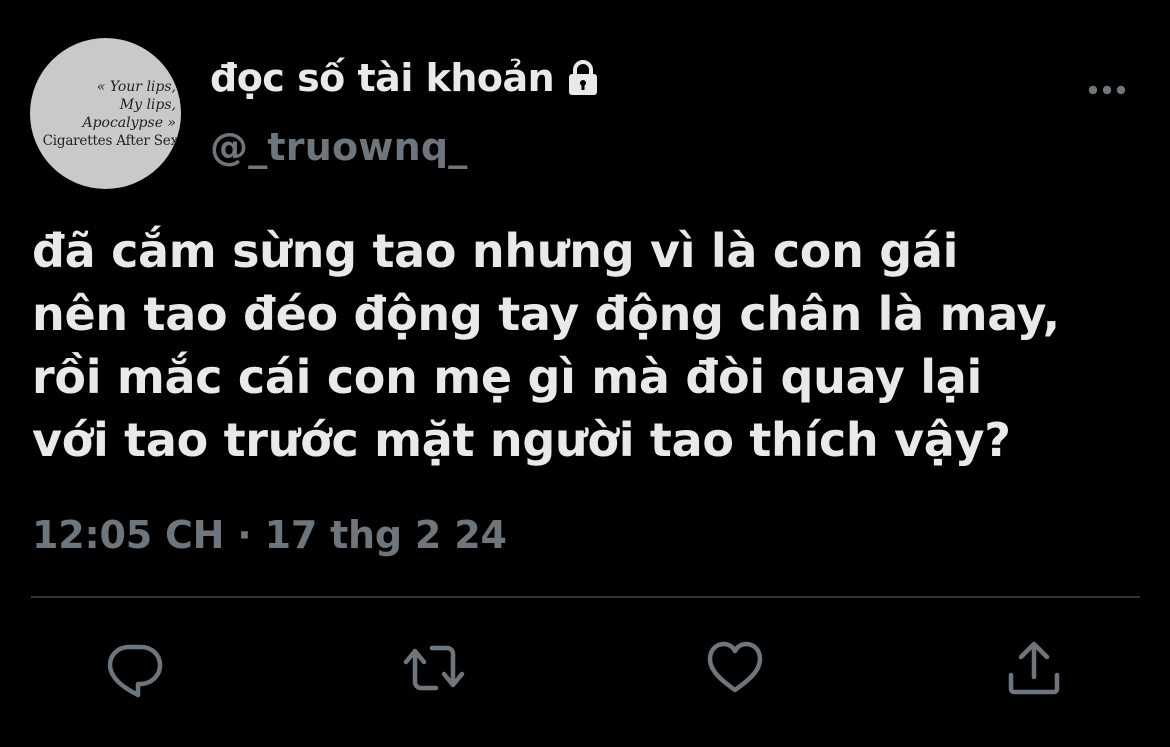  I want to click on more-options-icon, so click(1107, 89).